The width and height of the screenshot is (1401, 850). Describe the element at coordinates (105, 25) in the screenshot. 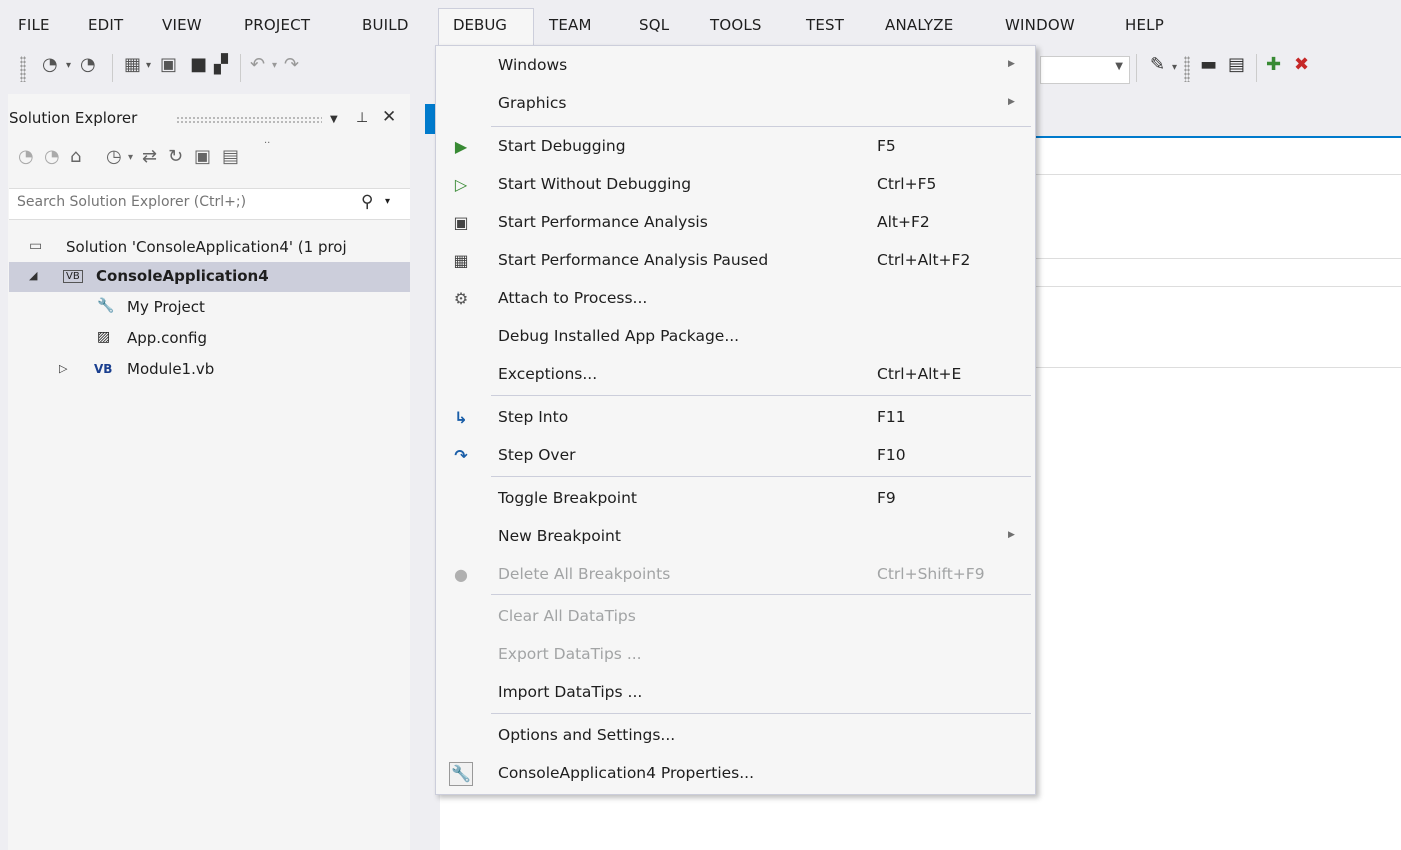

I see `menu-edit: EDIT` at that location.